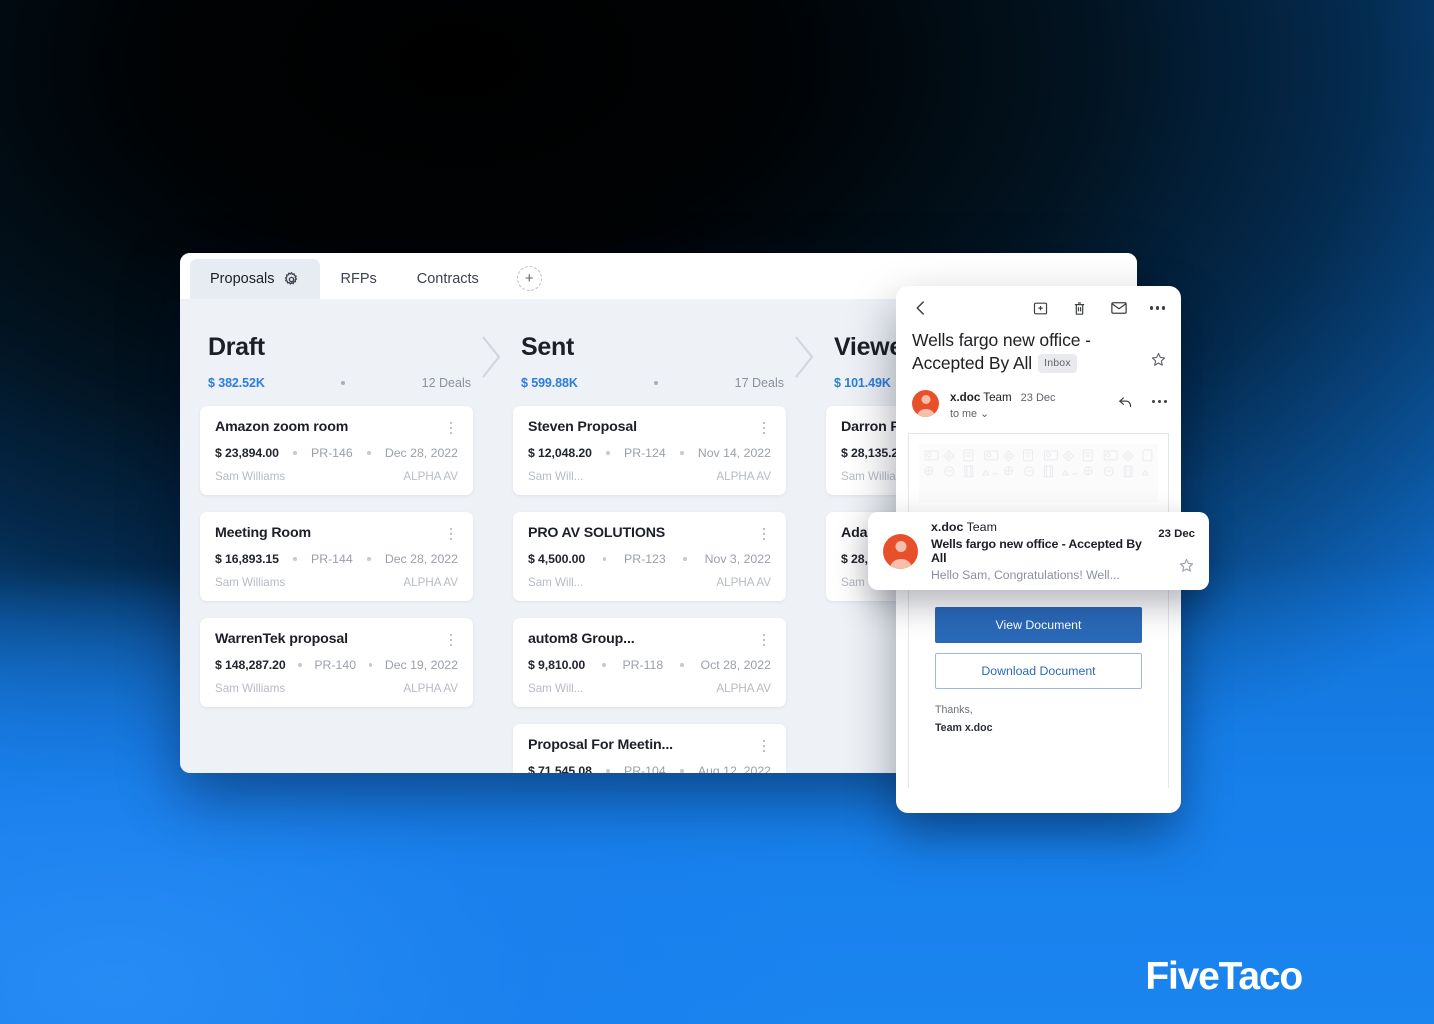 The image size is (1434, 1024). What do you see at coordinates (236, 383) in the screenshot?
I see `column-amount: $ 382.52K` at bounding box center [236, 383].